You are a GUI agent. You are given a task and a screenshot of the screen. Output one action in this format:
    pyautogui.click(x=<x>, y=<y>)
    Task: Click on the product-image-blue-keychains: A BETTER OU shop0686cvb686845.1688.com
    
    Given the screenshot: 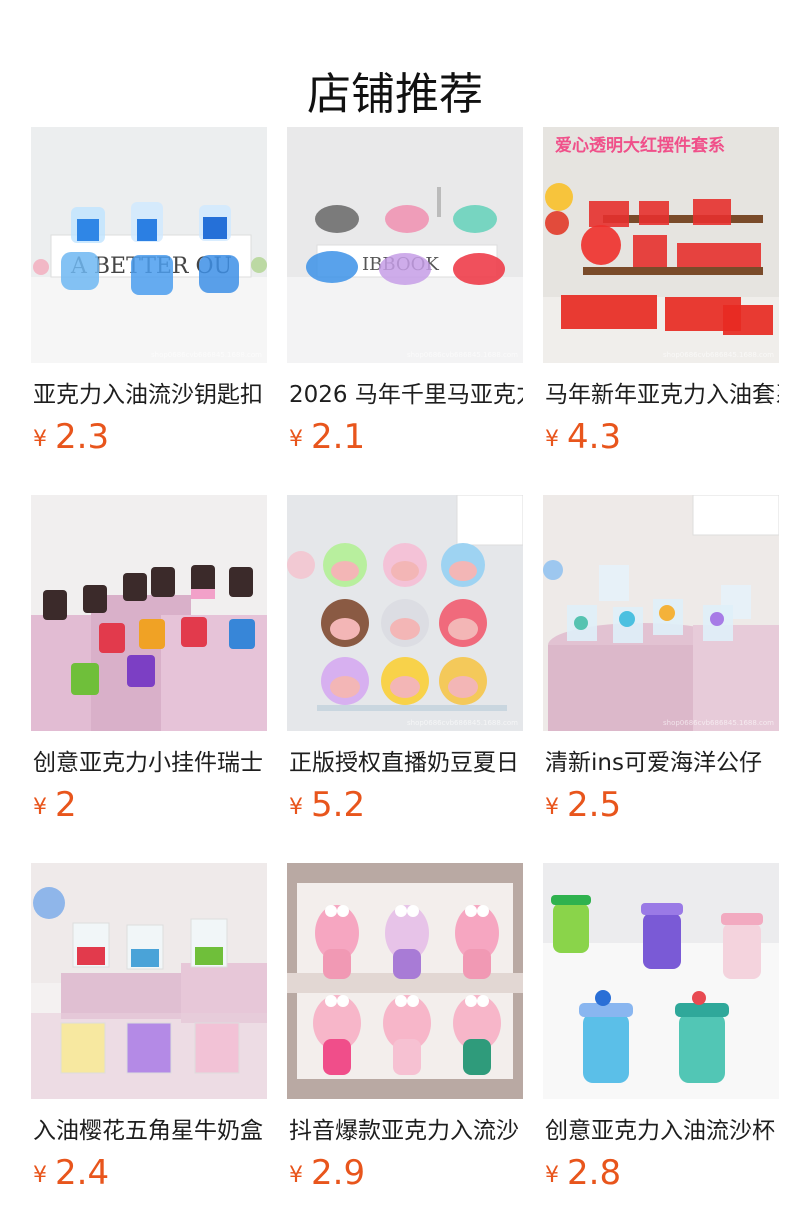 What is the action you would take?
    pyautogui.click(x=149, y=245)
    